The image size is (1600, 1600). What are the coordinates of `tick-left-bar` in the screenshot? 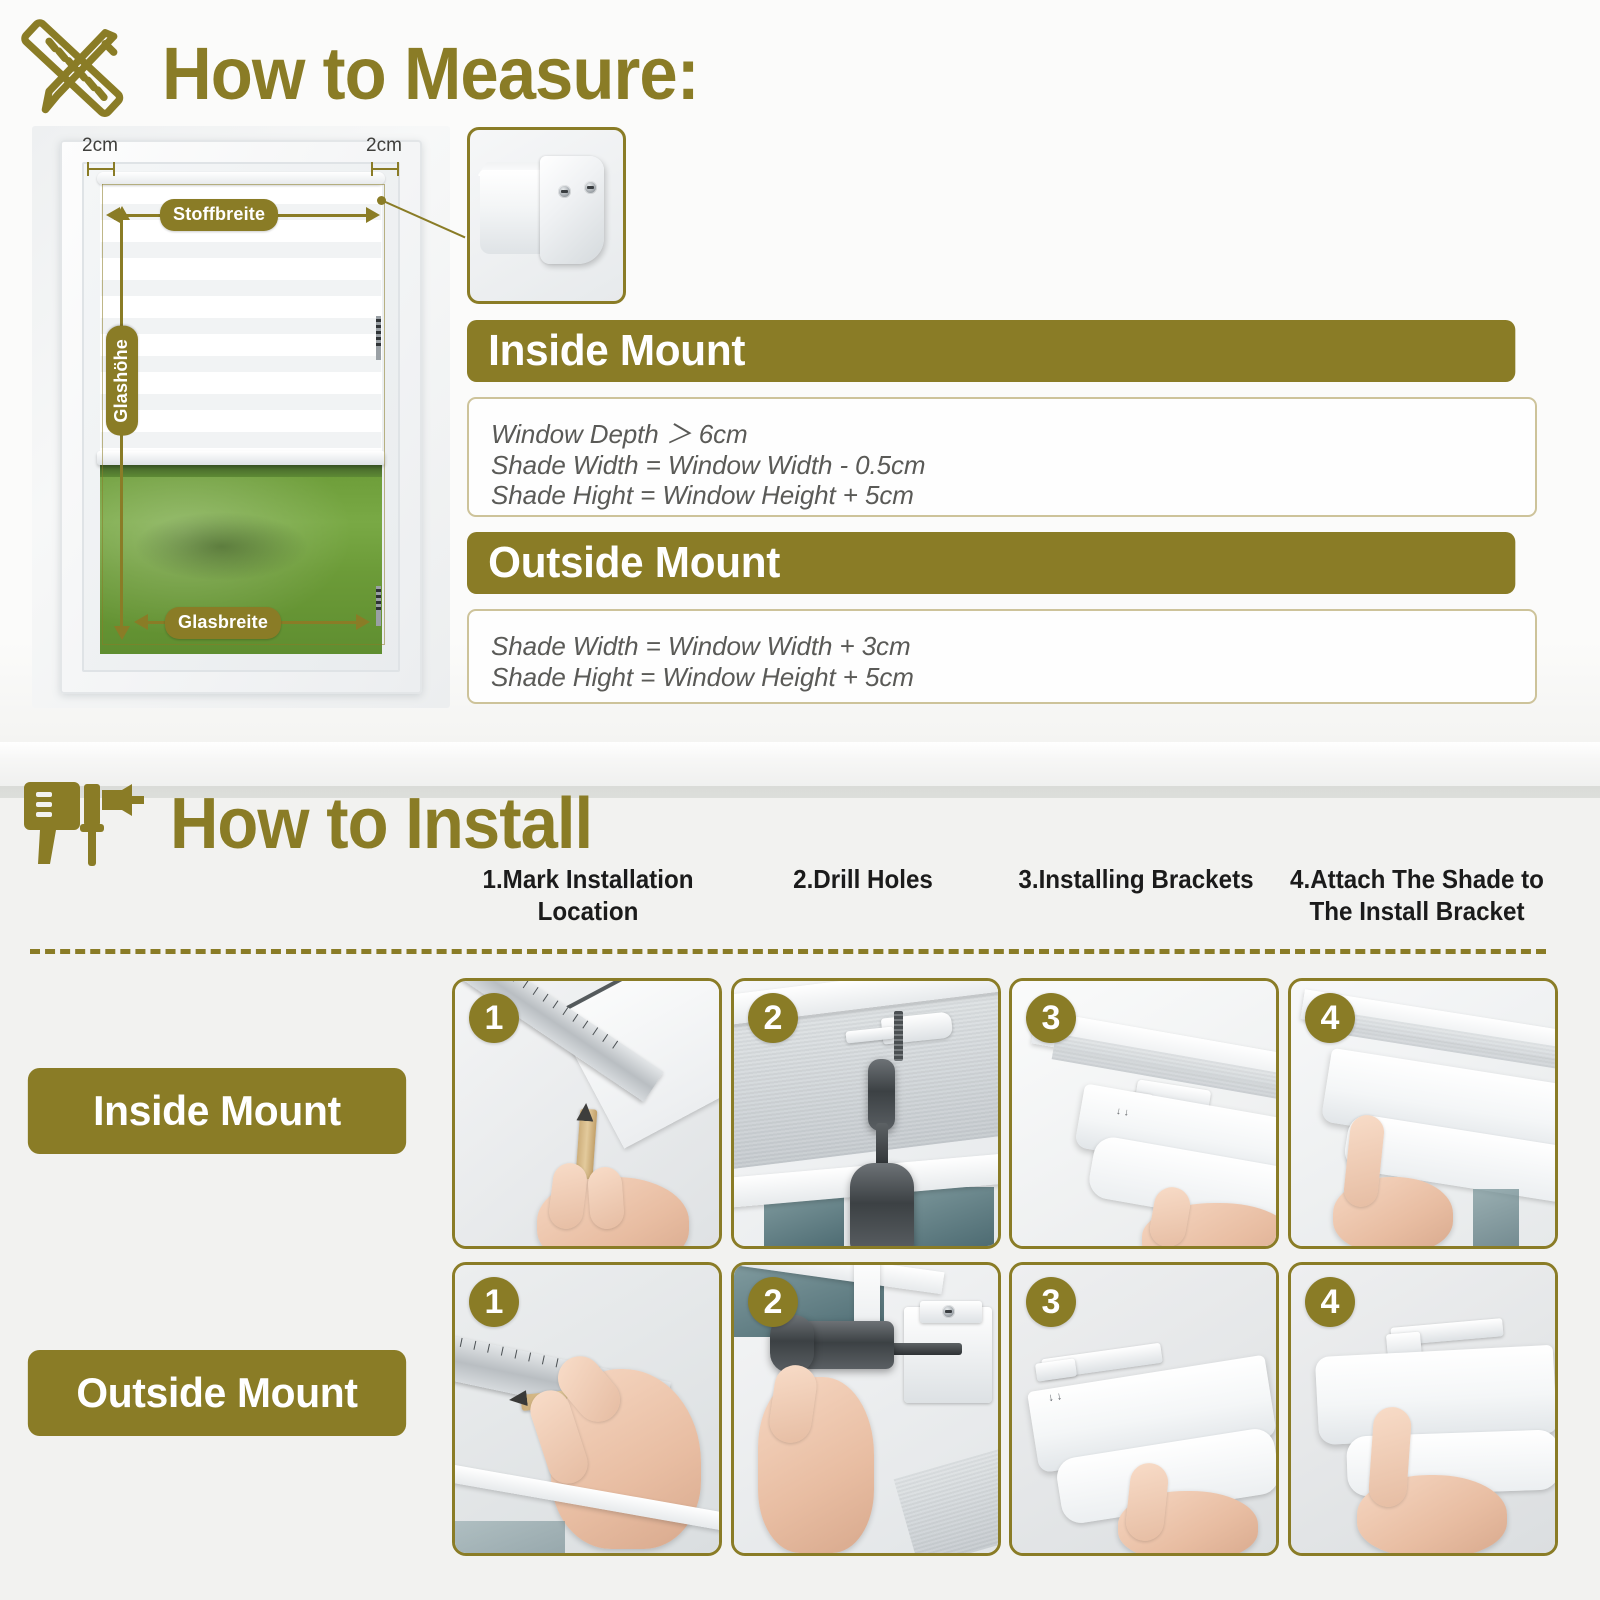 It's located at (101, 169).